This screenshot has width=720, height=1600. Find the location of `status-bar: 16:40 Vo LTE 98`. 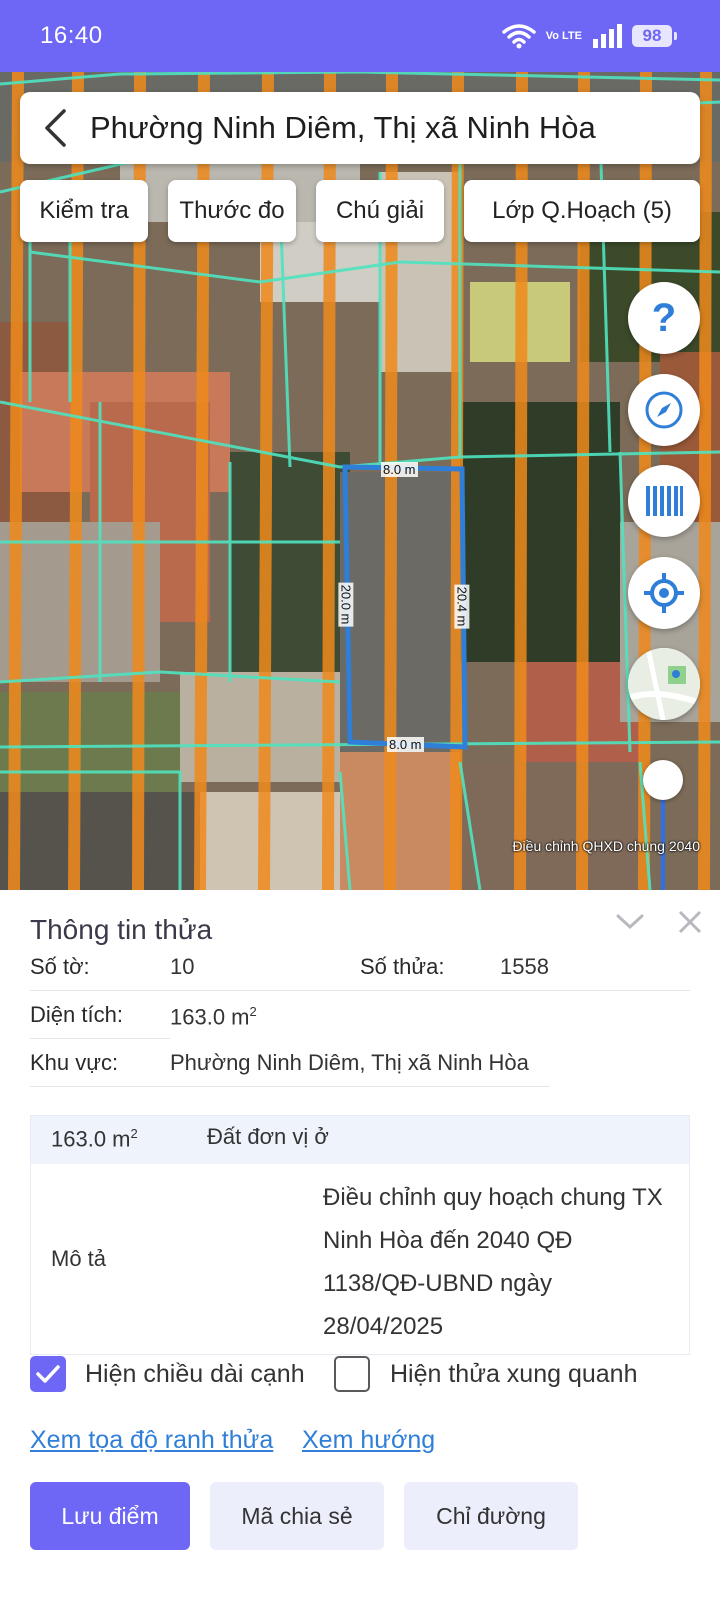

status-bar: 16:40 Vo LTE 98 is located at coordinates (360, 36).